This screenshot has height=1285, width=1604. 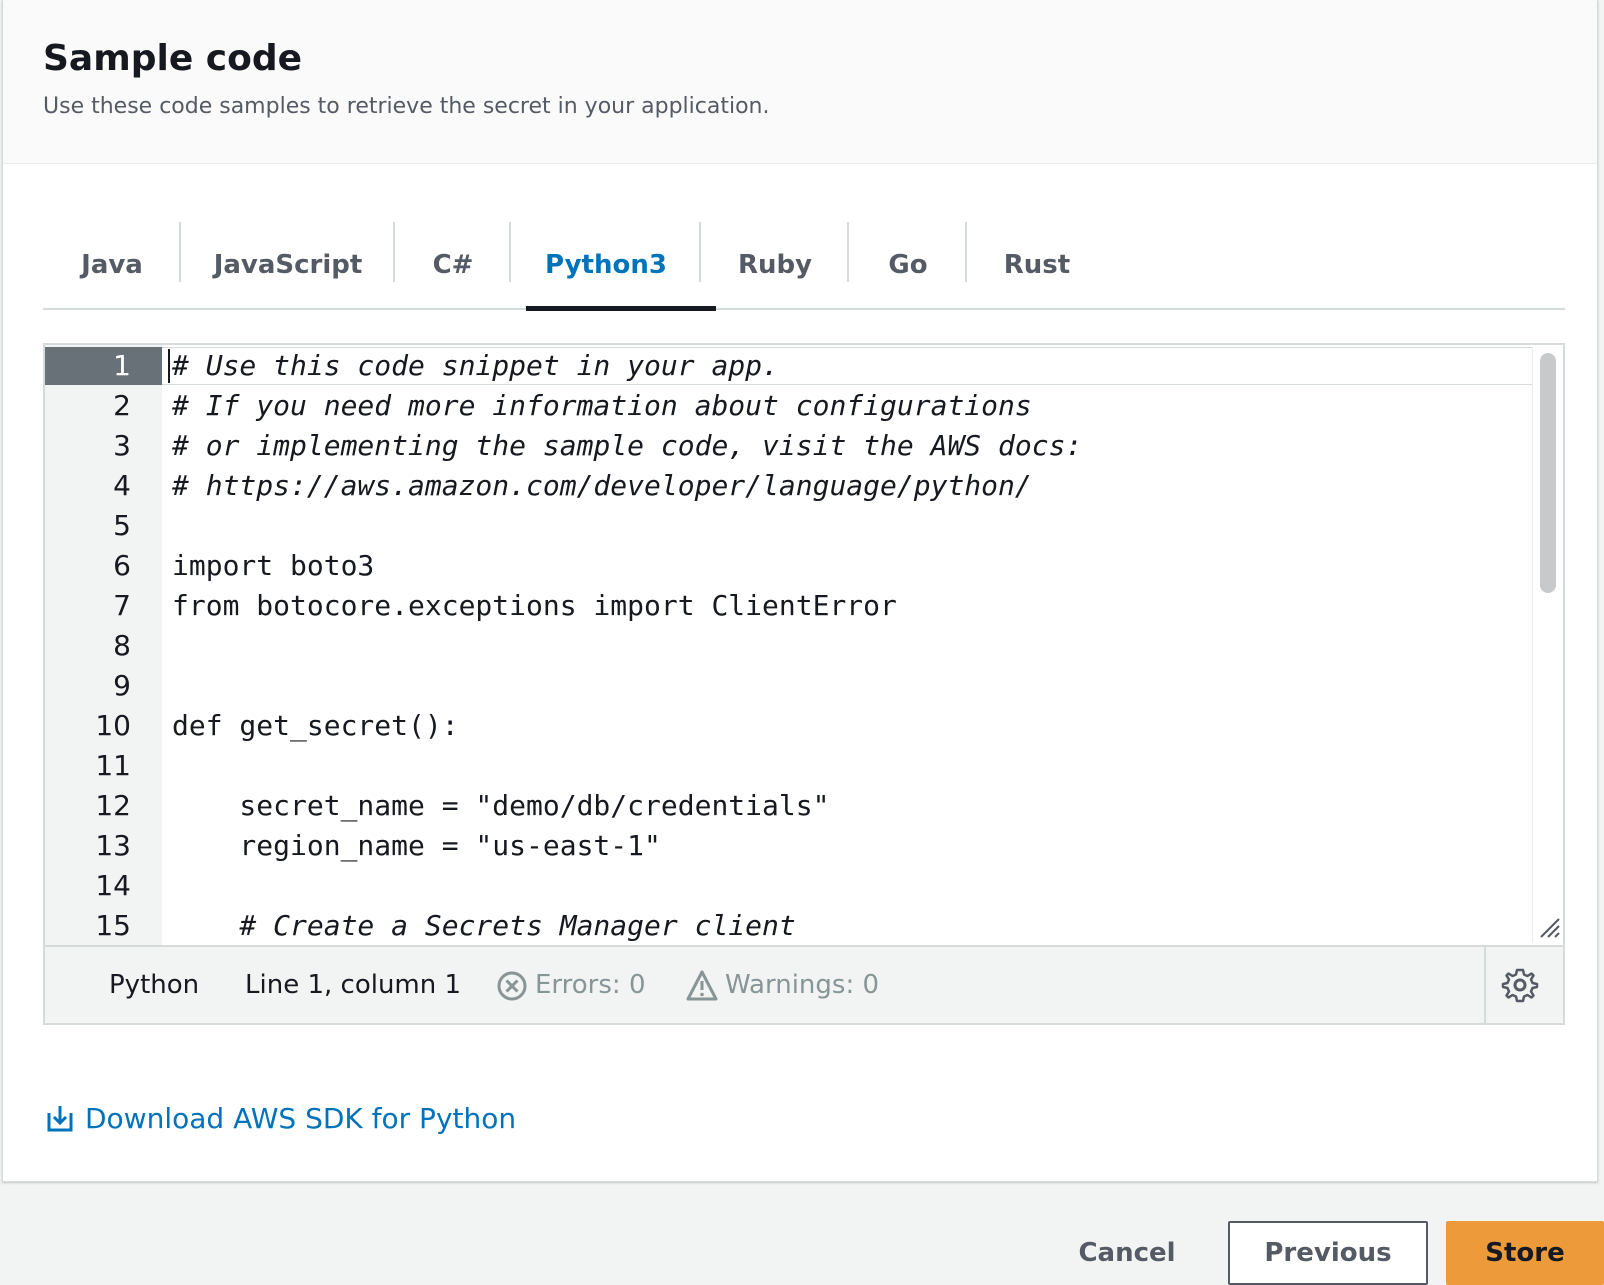 I want to click on line-number: 8, so click(x=122, y=645).